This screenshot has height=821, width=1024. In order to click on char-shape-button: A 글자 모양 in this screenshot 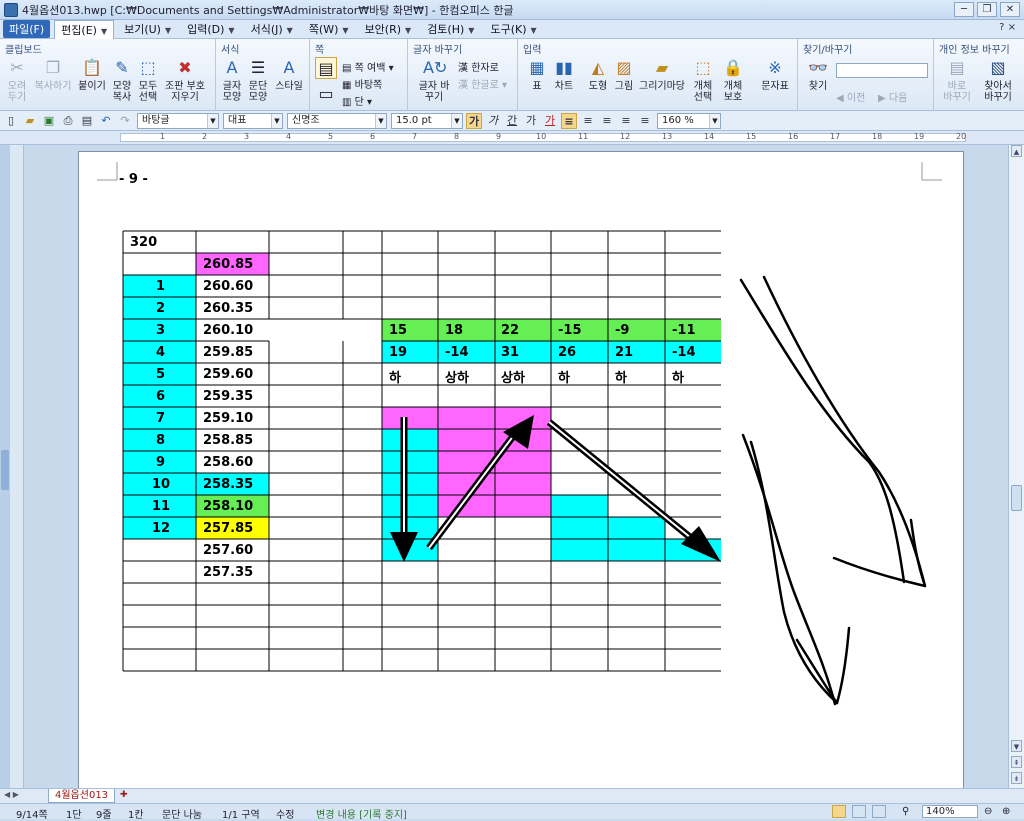, I will do `click(232, 80)`.